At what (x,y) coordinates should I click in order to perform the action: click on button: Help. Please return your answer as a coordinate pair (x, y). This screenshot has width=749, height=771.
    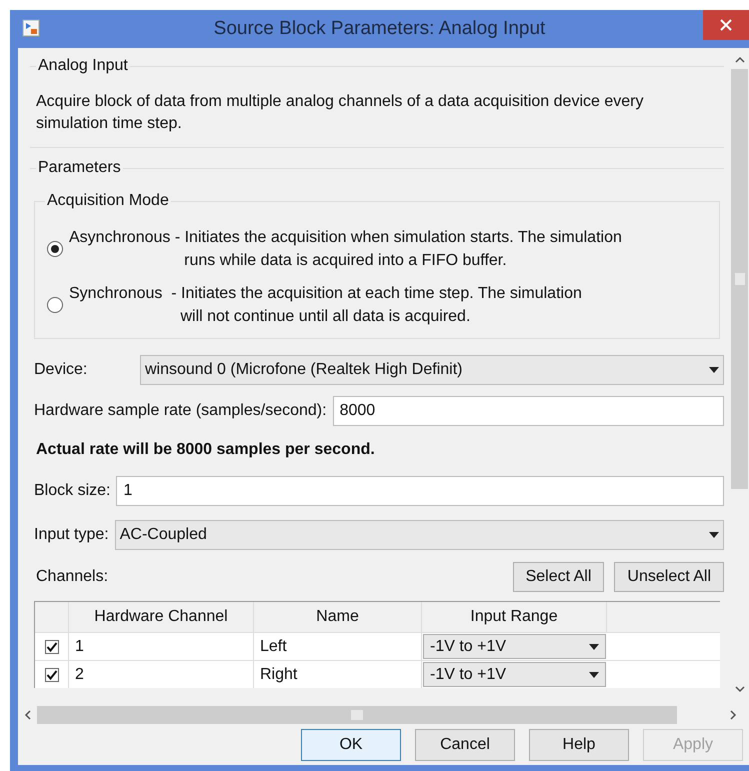
    Looking at the image, I should click on (579, 745).